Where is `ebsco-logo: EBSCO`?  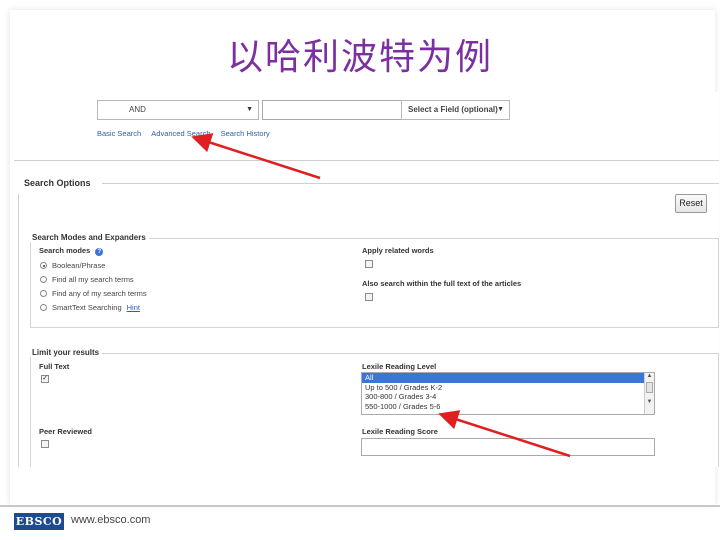 ebsco-logo: EBSCO is located at coordinates (39, 521).